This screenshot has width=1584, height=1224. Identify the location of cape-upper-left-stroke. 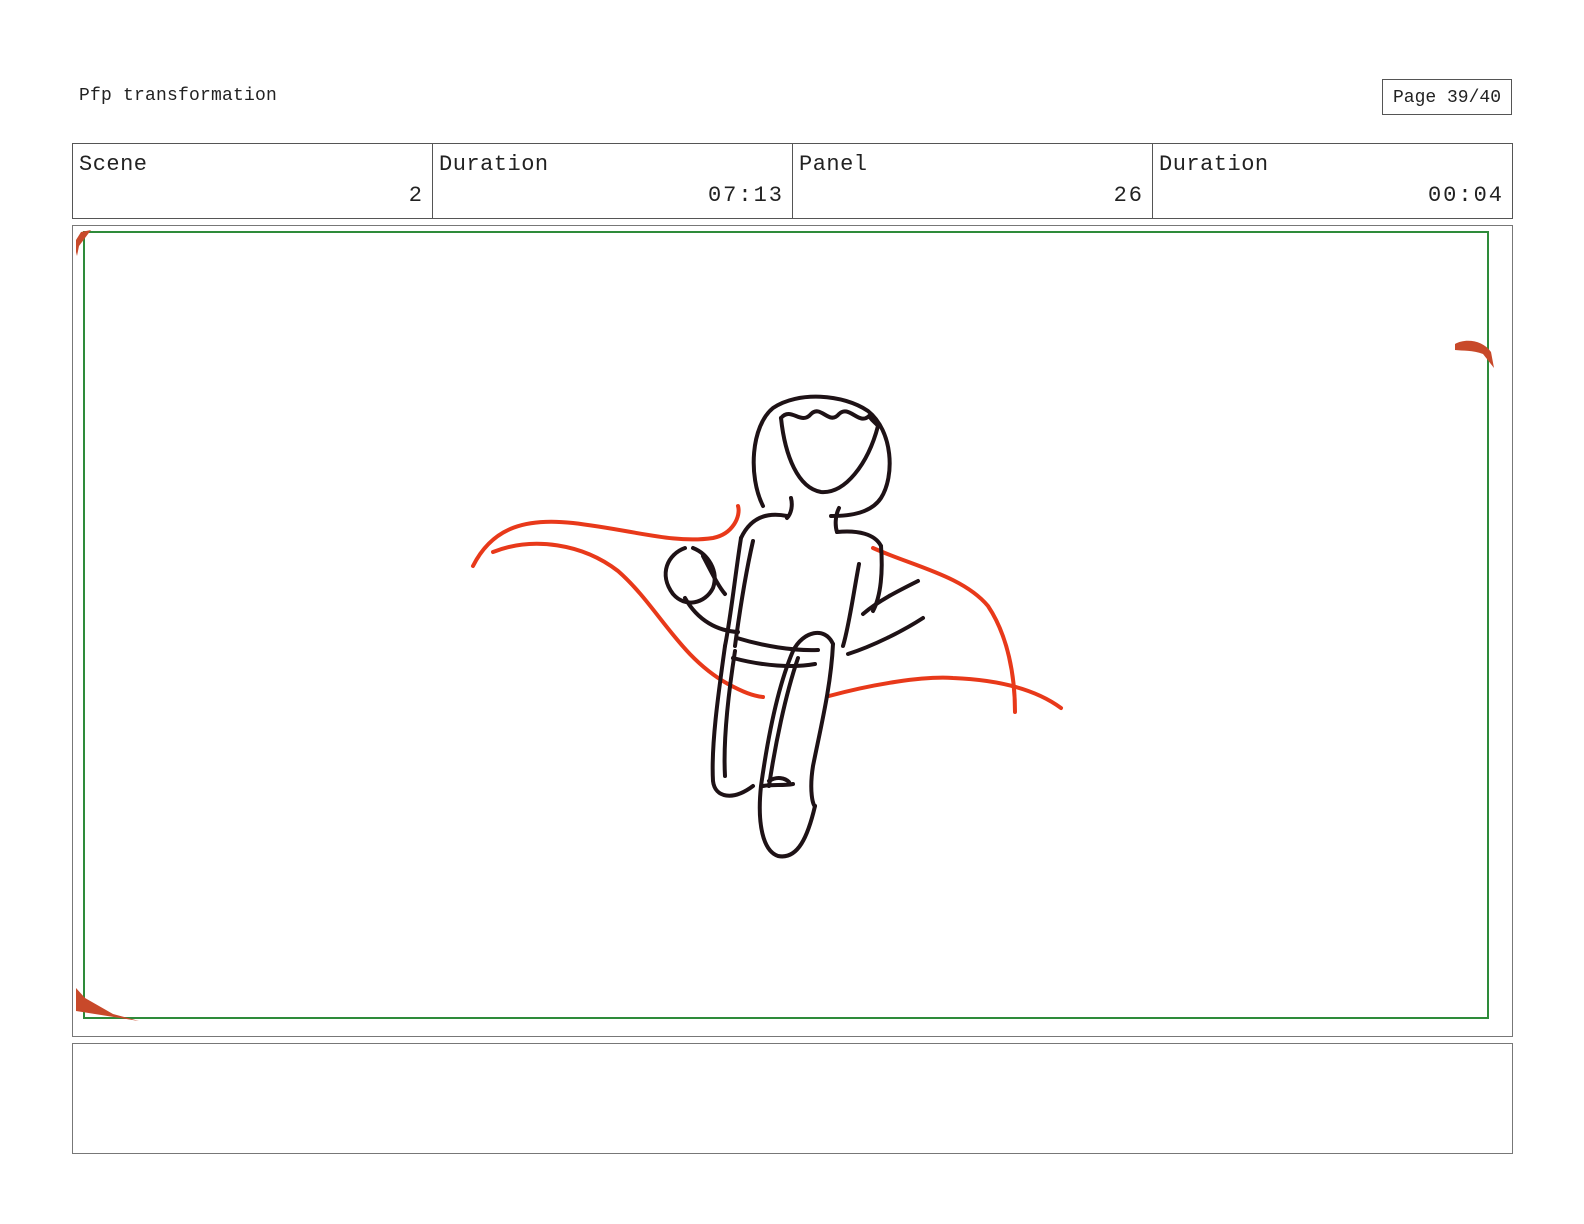
(606, 536).